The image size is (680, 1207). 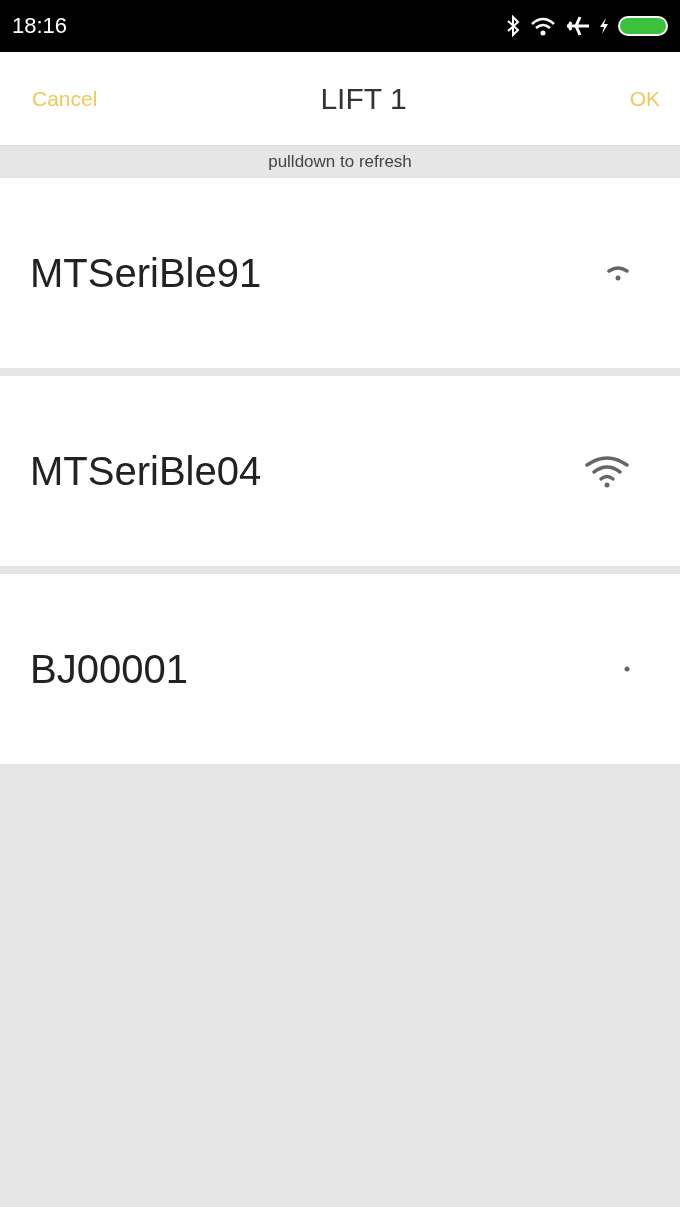 I want to click on airplane-icon, so click(x=578, y=26).